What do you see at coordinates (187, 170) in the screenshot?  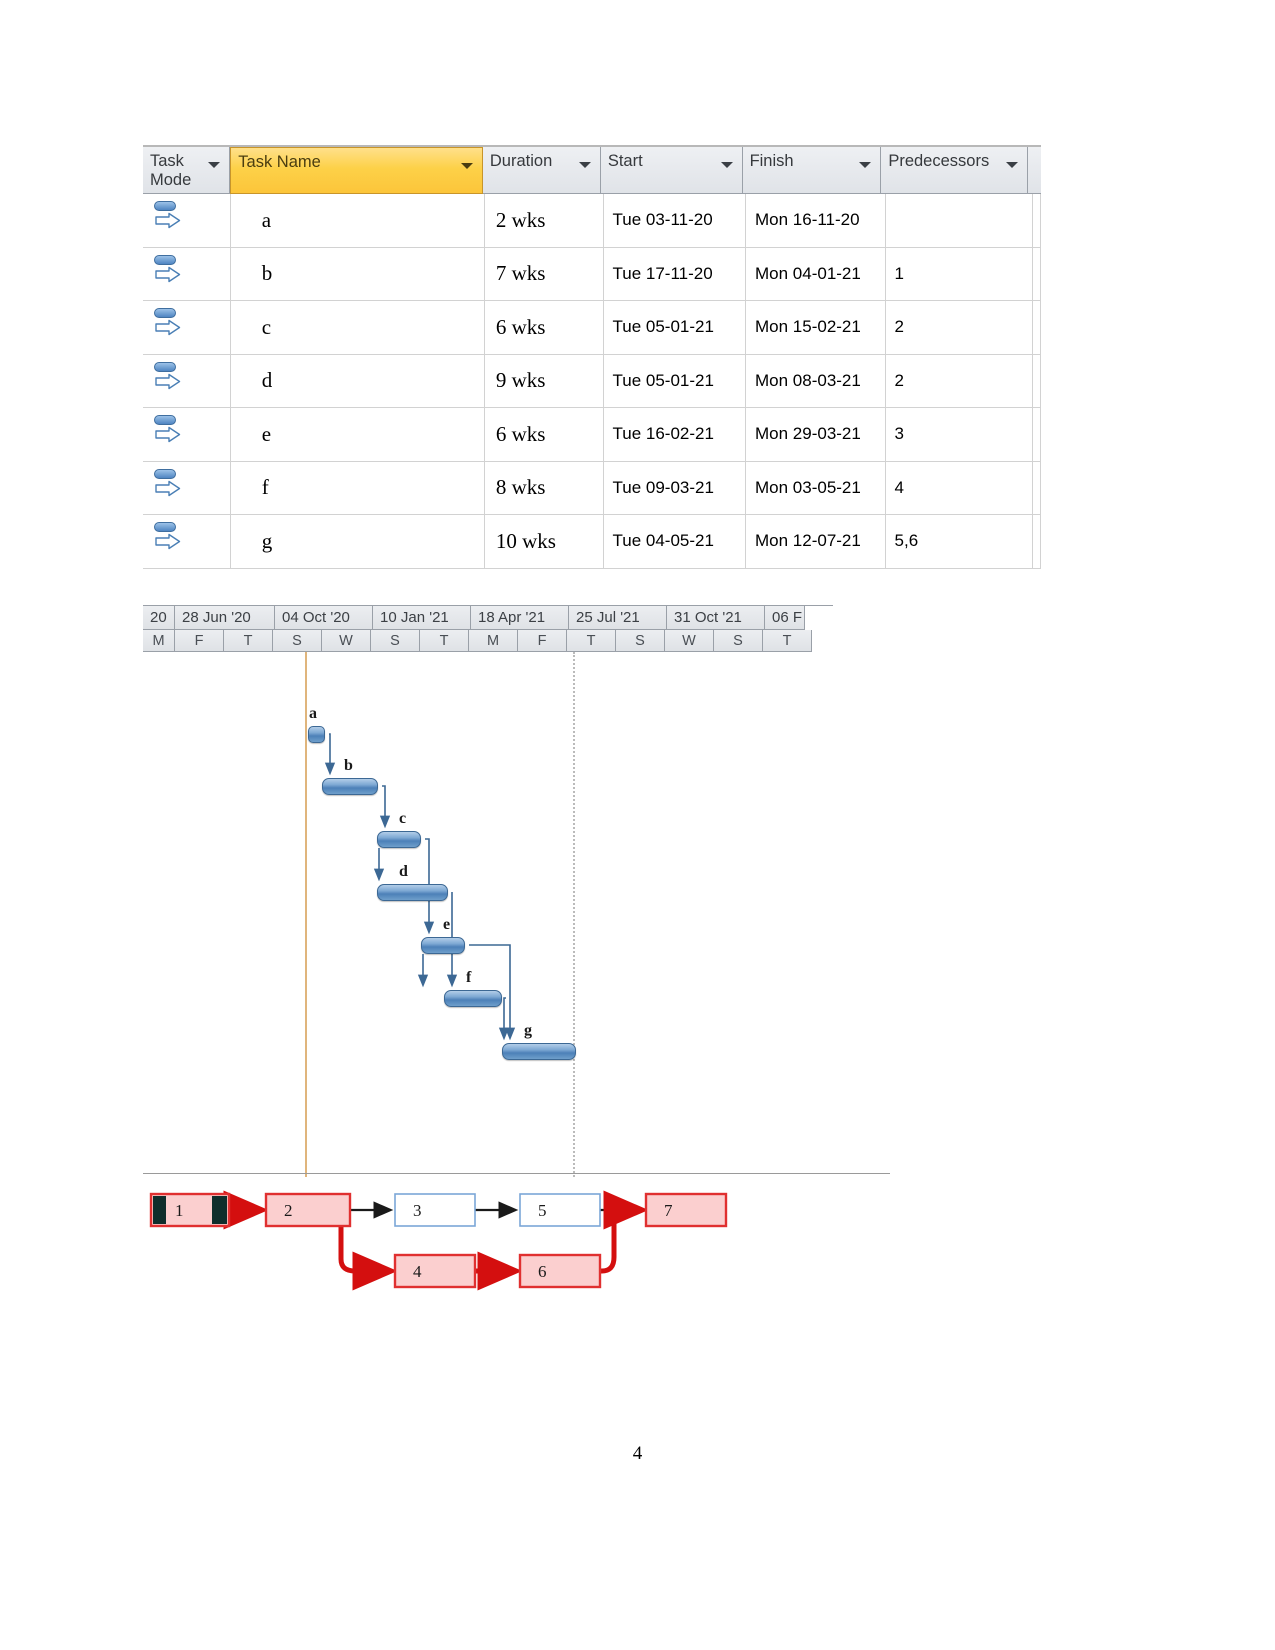 I see `column-header-task-mode: Task Mode` at bounding box center [187, 170].